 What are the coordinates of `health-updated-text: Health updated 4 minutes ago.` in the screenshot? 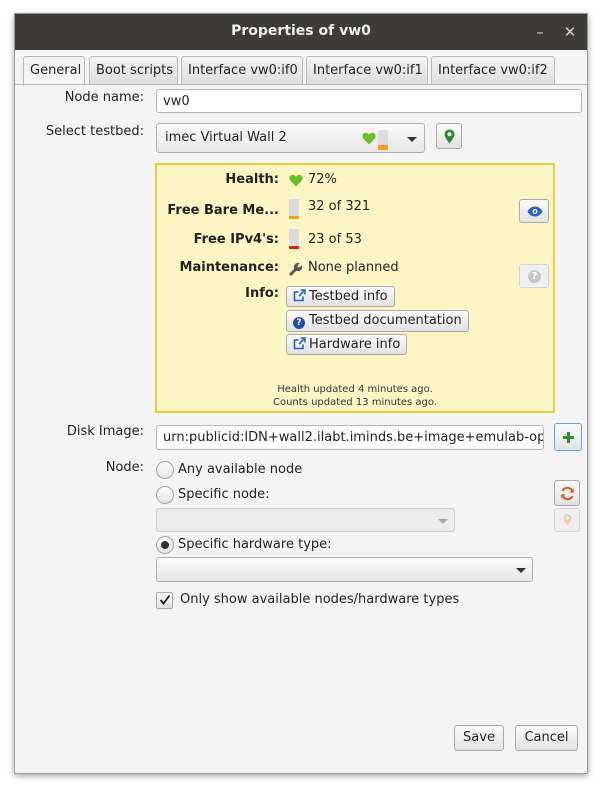 It's located at (355, 389).